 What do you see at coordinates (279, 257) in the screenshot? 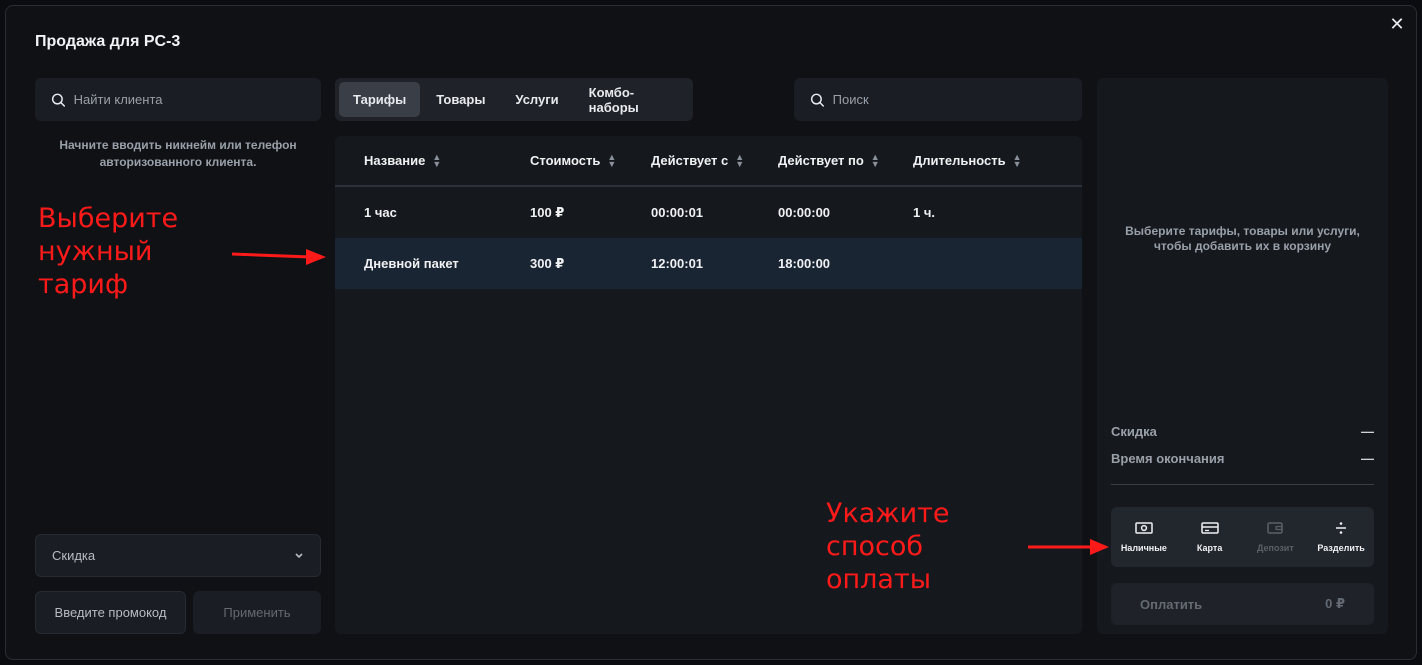
I see `annotation-arrow-tariff` at bounding box center [279, 257].